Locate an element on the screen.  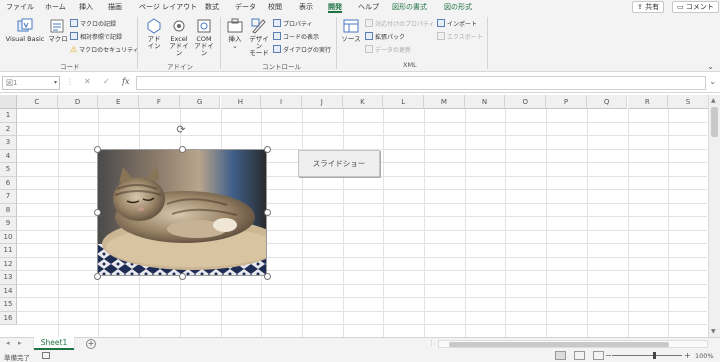
column-header: L is located at coordinates (403, 102).